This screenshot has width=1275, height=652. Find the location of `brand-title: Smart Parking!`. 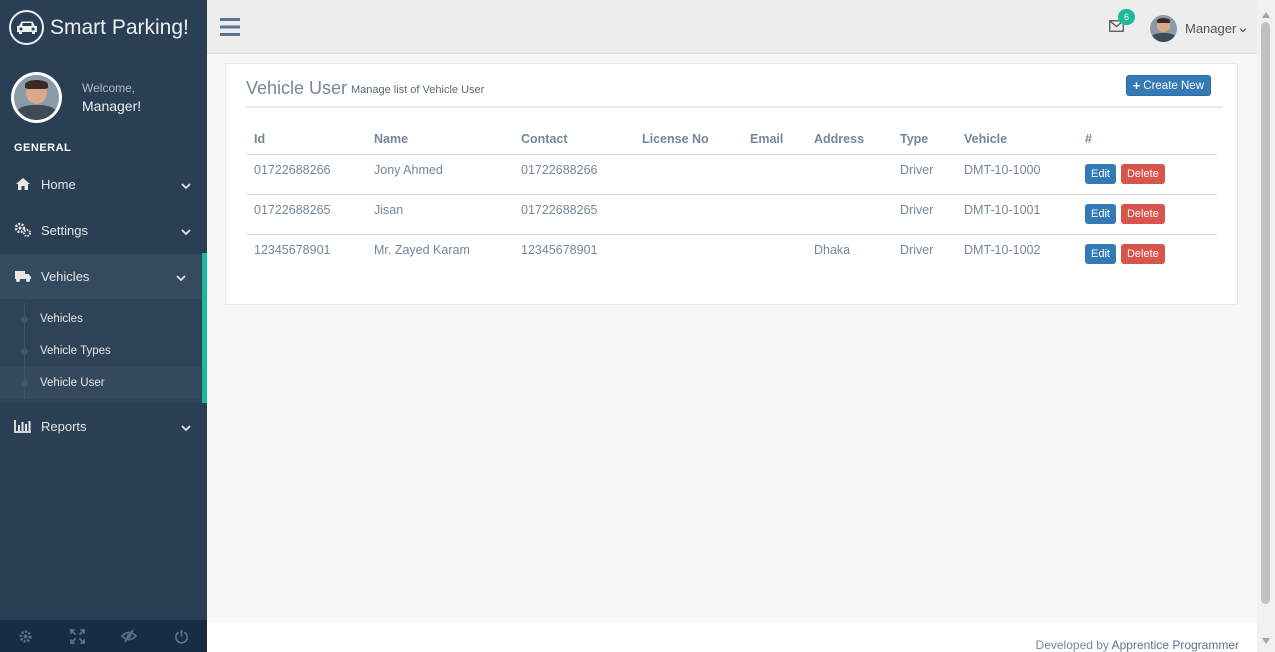

brand-title: Smart Parking! is located at coordinates (119, 27).